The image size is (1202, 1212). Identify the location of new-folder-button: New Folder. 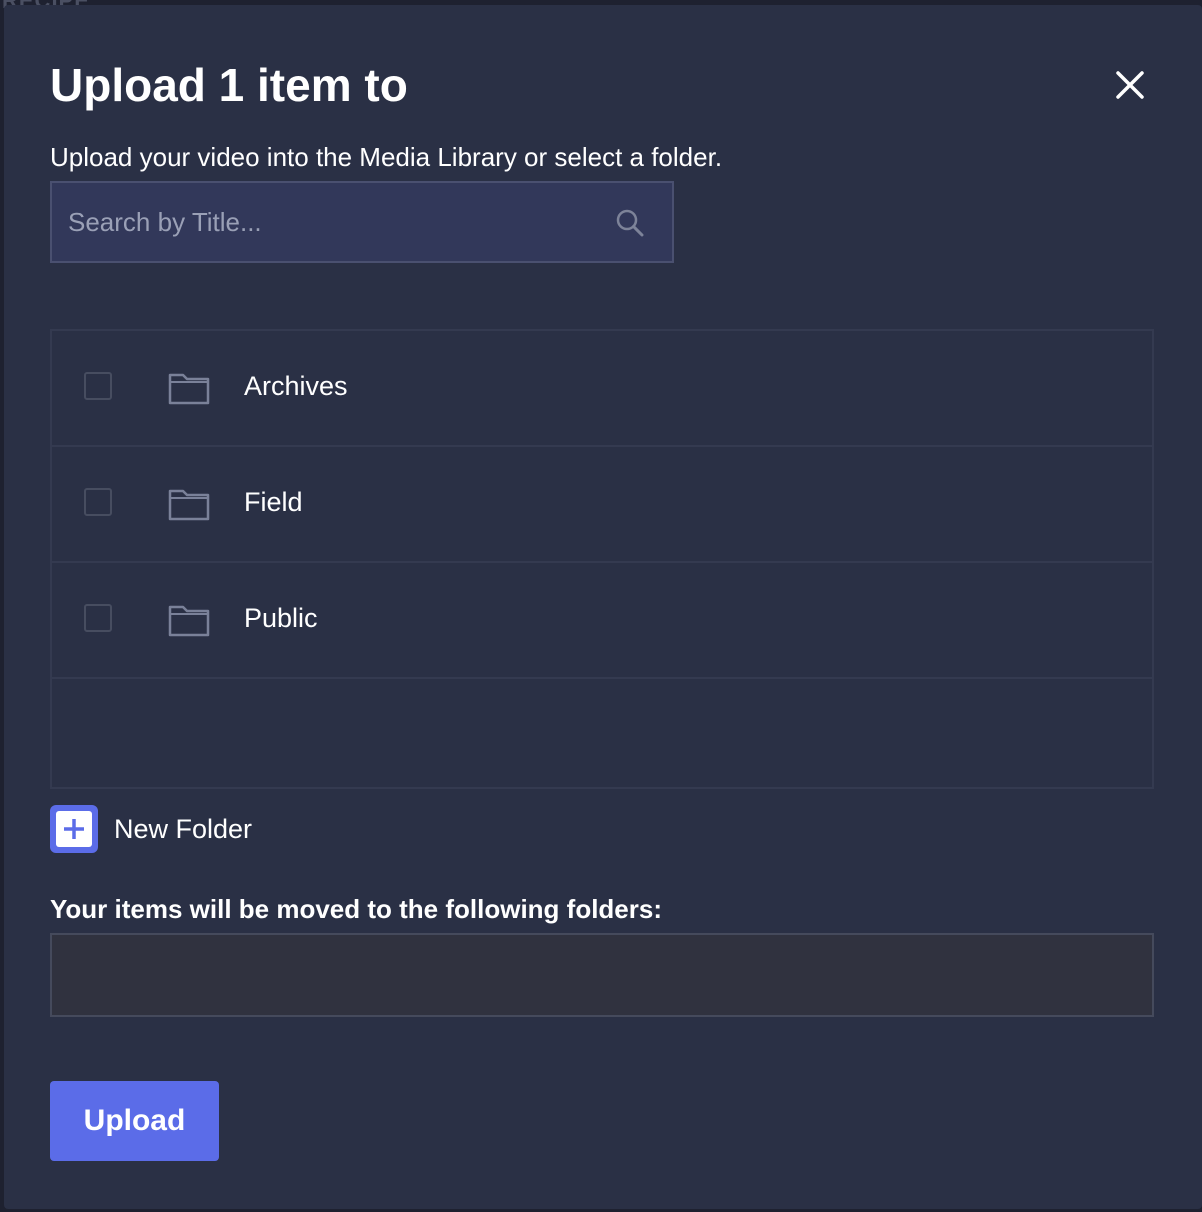
(180, 829).